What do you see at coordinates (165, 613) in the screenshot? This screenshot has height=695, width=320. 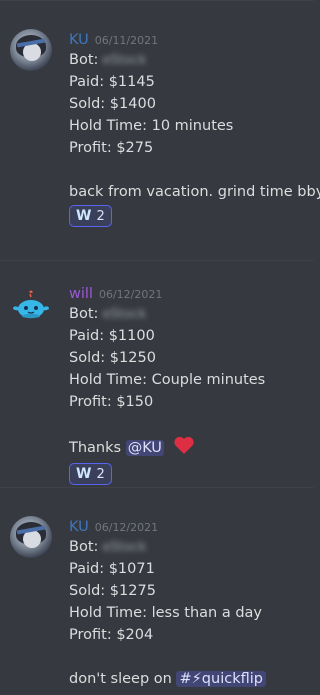 I see `hold-time-line: Hold Time: less than a day` at bounding box center [165, 613].